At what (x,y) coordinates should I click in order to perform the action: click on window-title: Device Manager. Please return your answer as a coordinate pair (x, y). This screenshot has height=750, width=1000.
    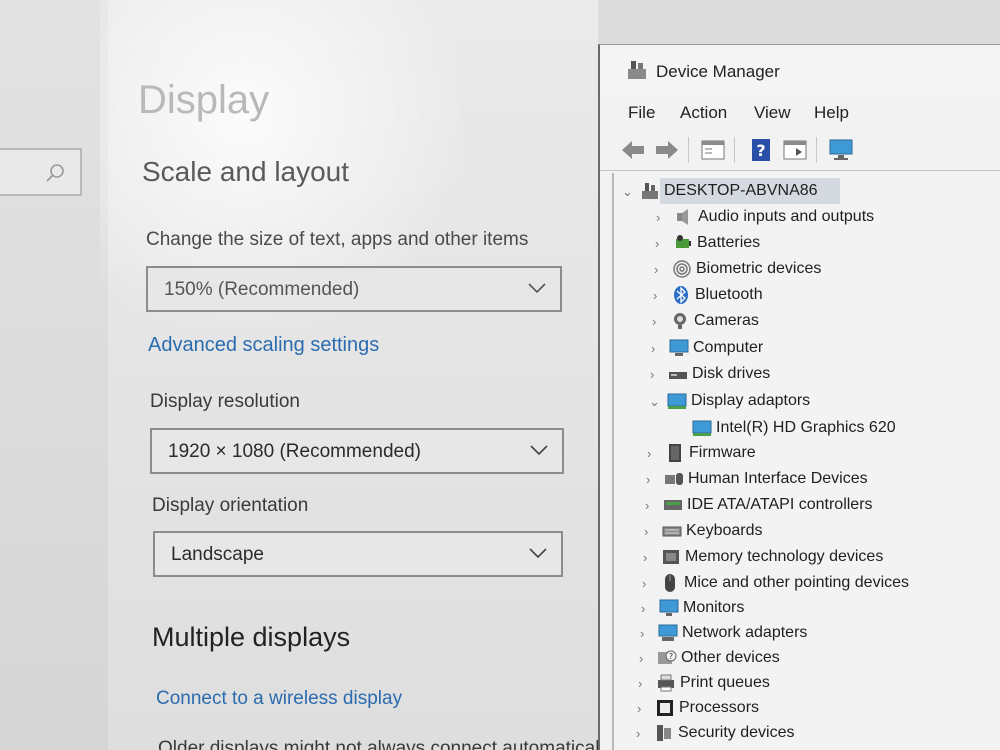
    Looking at the image, I should click on (718, 71).